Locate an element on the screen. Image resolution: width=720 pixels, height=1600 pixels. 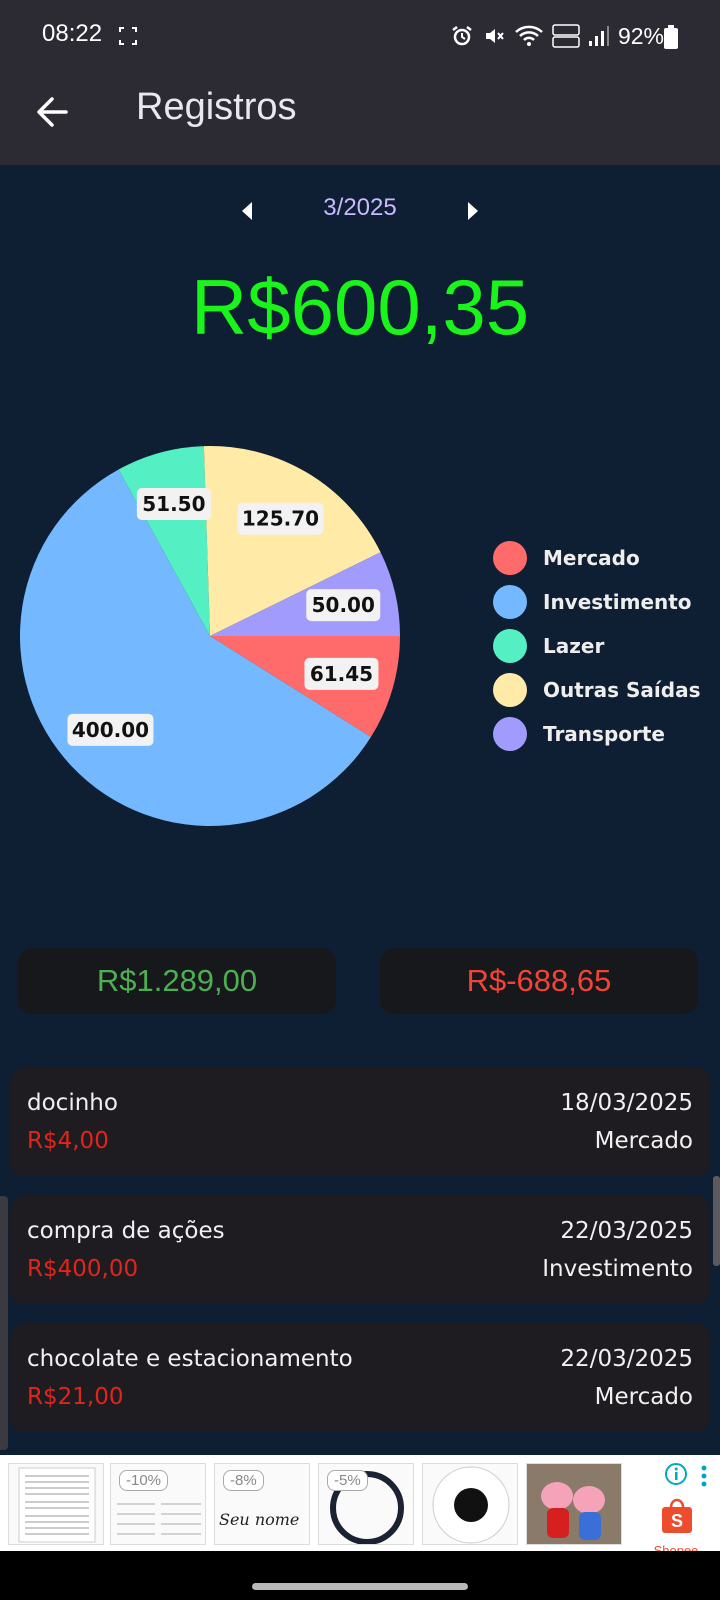
income-total: R$1.289,00 is located at coordinates (177, 981).